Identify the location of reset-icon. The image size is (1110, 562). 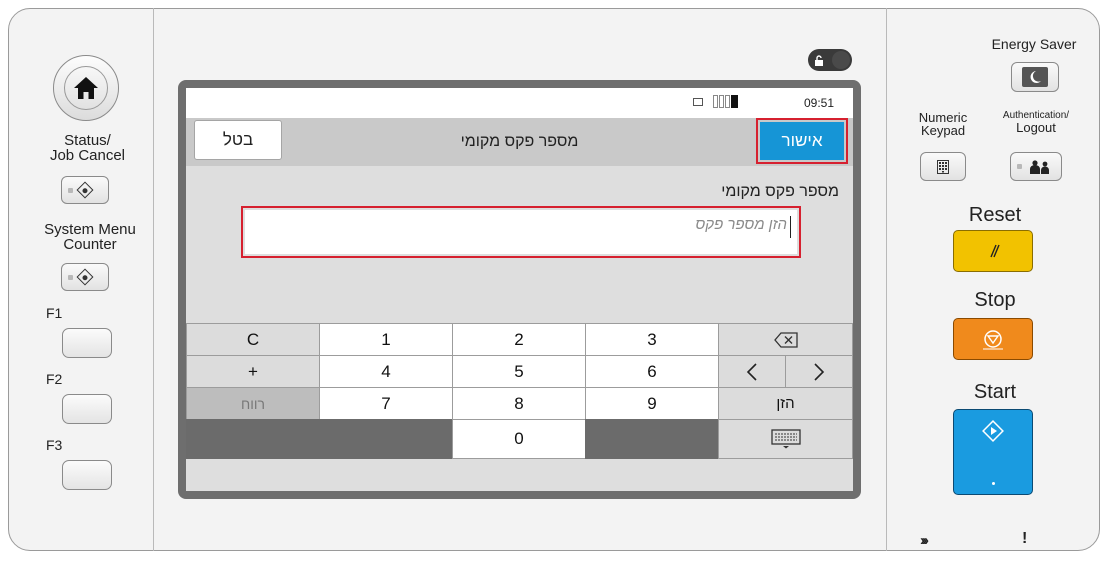
(995, 251).